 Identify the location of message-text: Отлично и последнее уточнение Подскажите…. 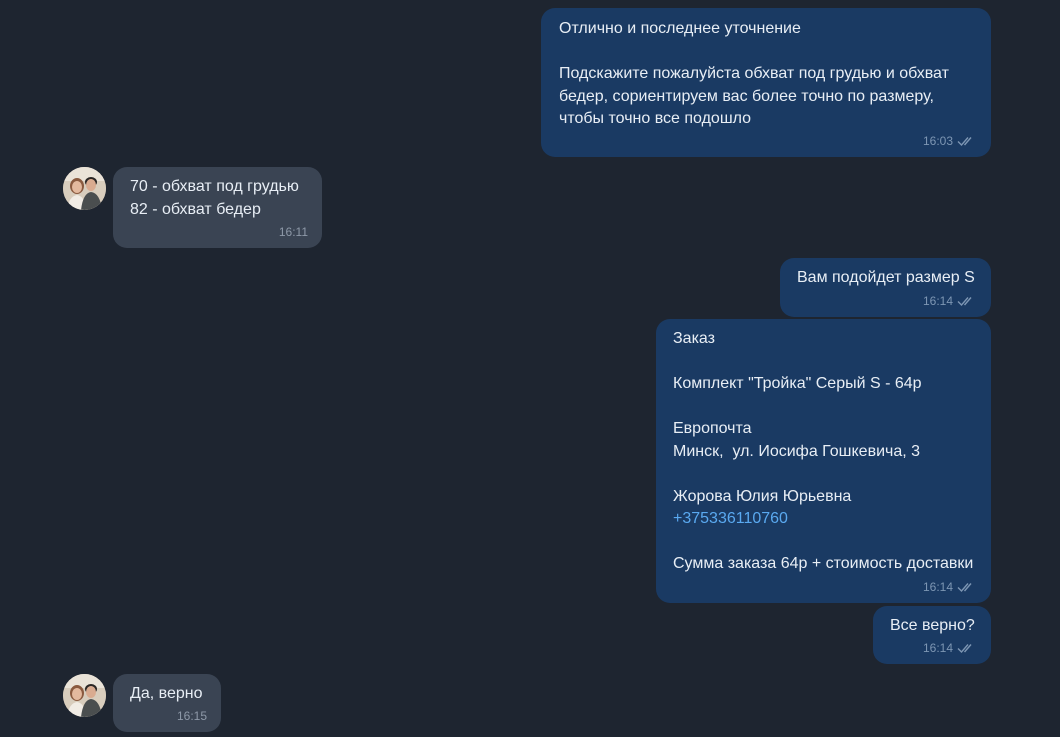
(766, 74).